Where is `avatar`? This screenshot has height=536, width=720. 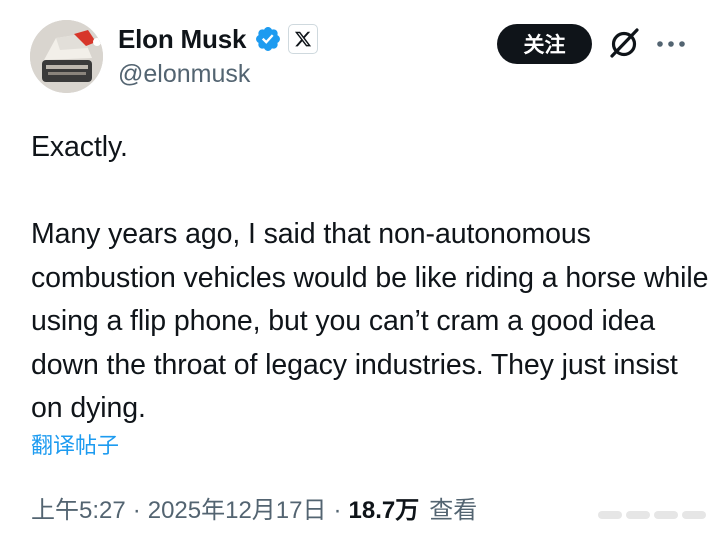
avatar is located at coordinates (66, 56).